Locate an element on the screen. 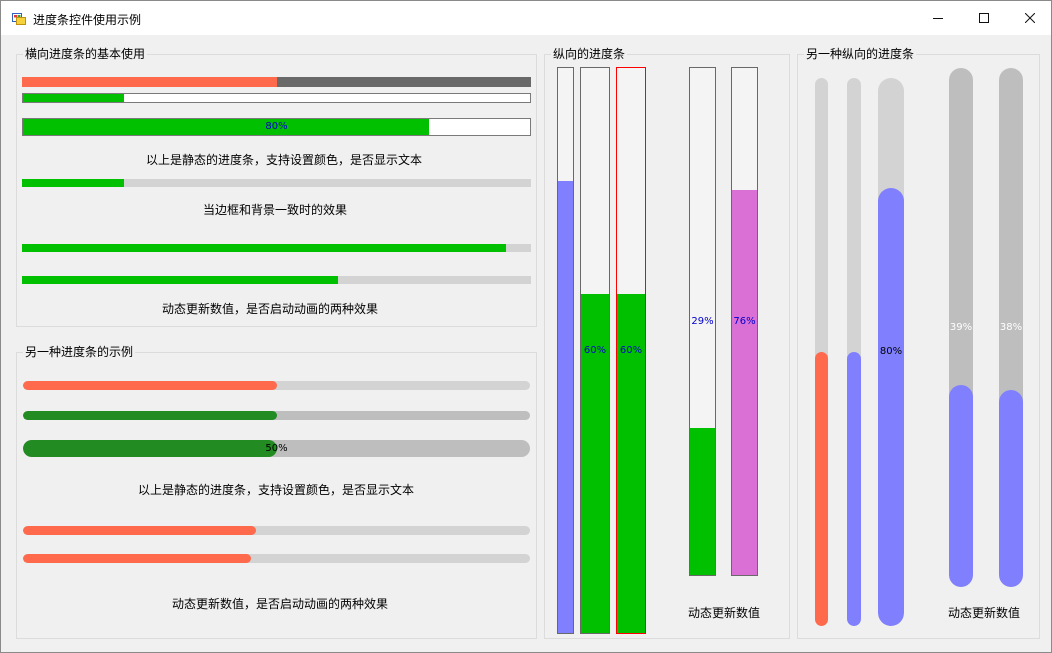  close-icon is located at coordinates (1030, 18).